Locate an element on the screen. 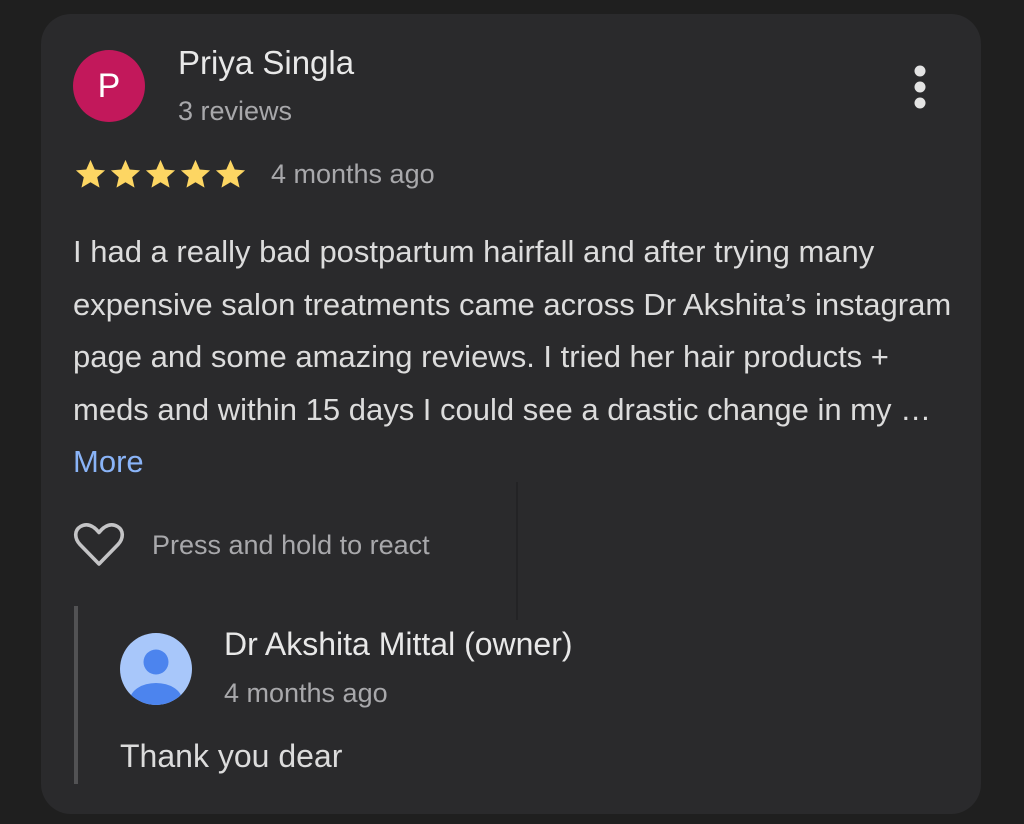 This screenshot has width=1024, height=824. author-avatar: P is located at coordinates (109, 86).